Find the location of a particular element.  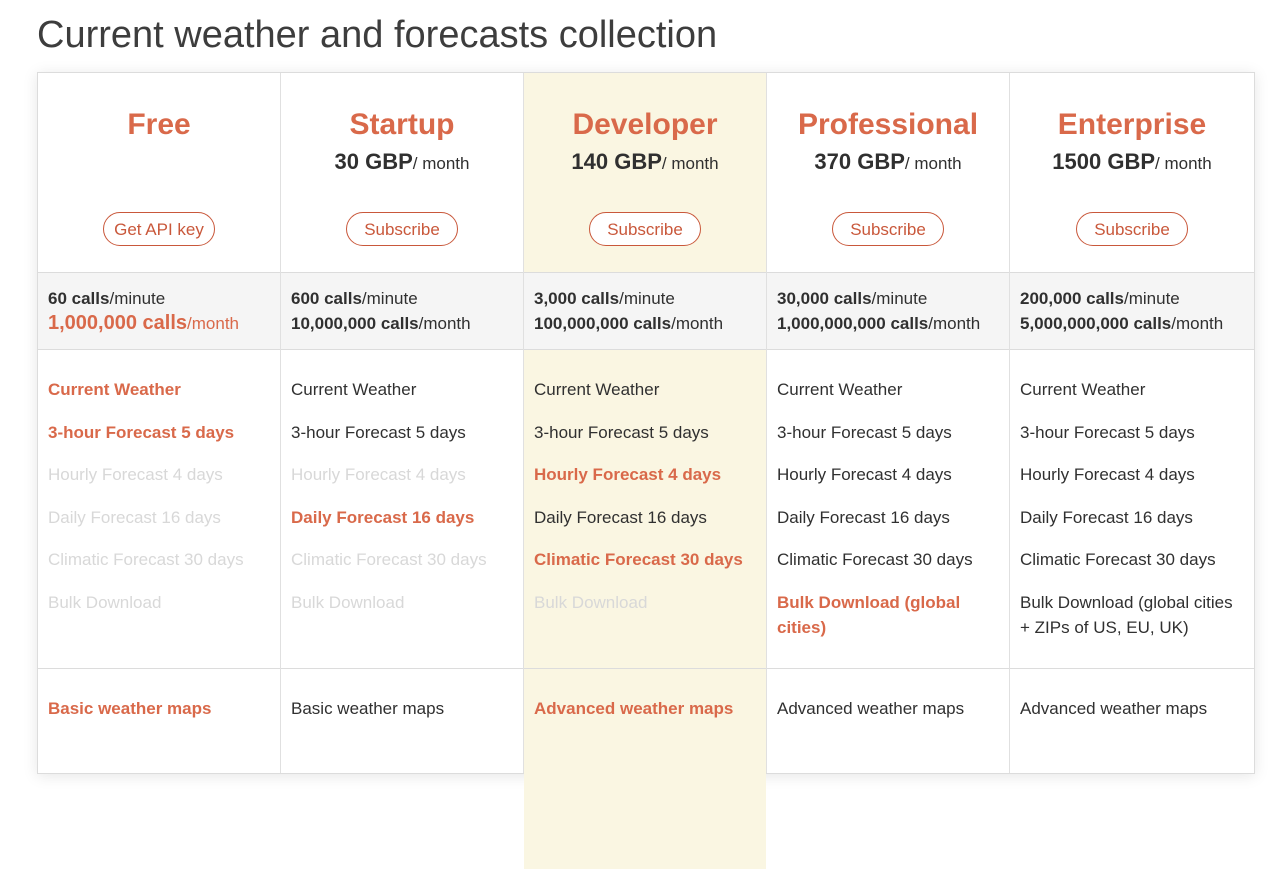

plan-header: Enterprise 1500 GBP/ month Subscribe is located at coordinates (1132, 173).